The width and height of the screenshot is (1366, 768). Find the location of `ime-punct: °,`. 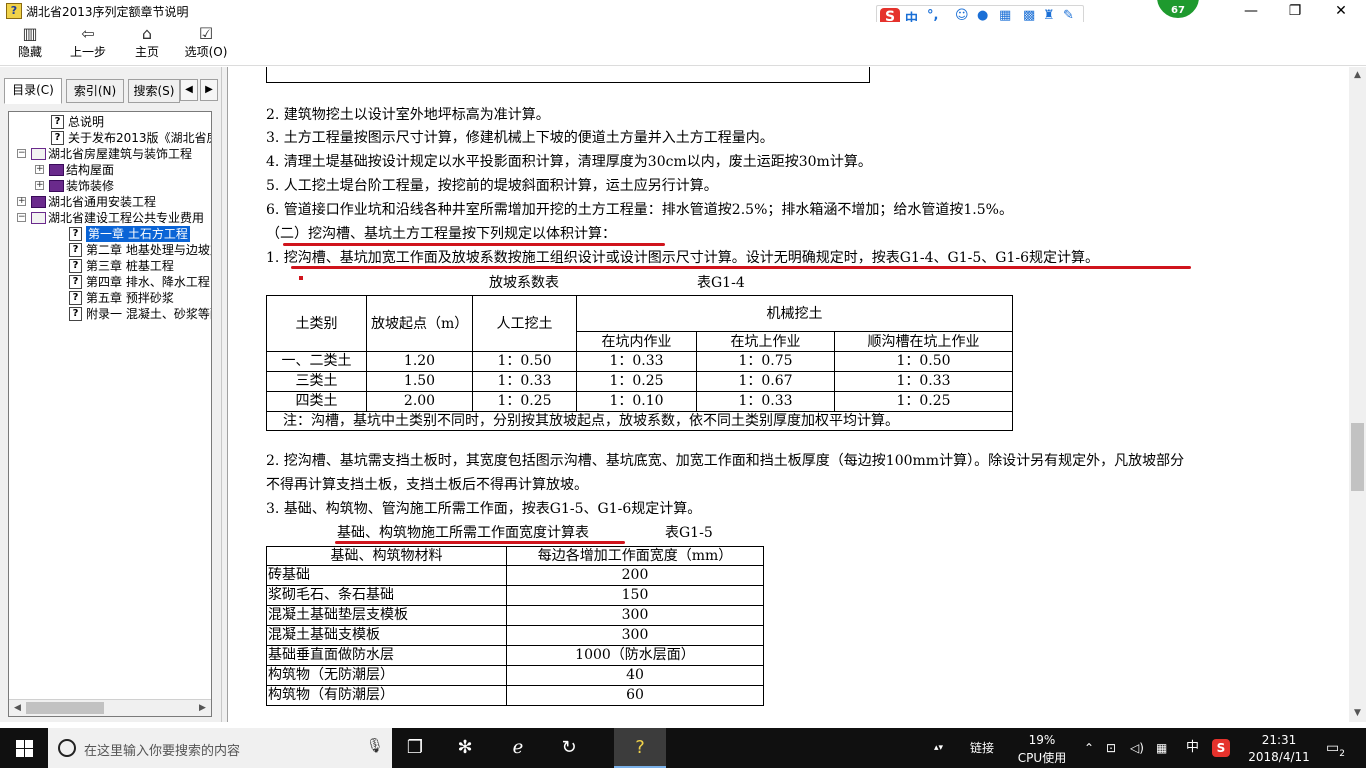

ime-punct: °, is located at coordinates (932, 15).